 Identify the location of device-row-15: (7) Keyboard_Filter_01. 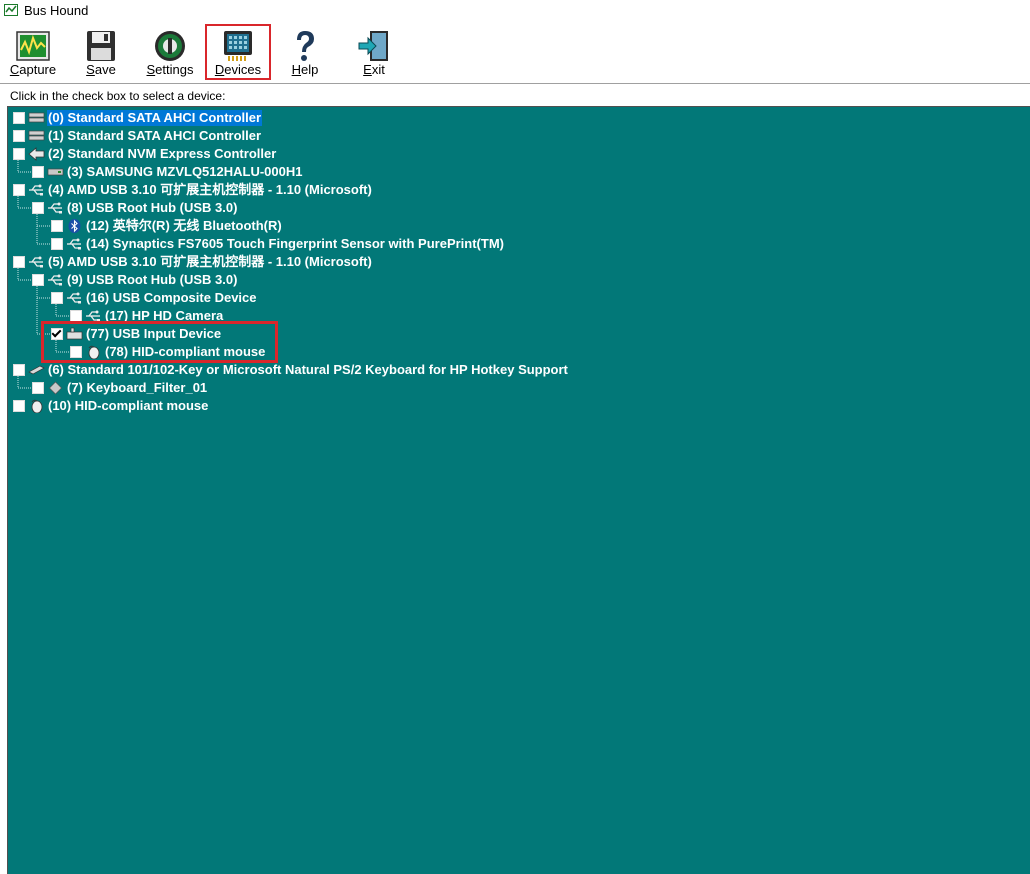
(120, 388).